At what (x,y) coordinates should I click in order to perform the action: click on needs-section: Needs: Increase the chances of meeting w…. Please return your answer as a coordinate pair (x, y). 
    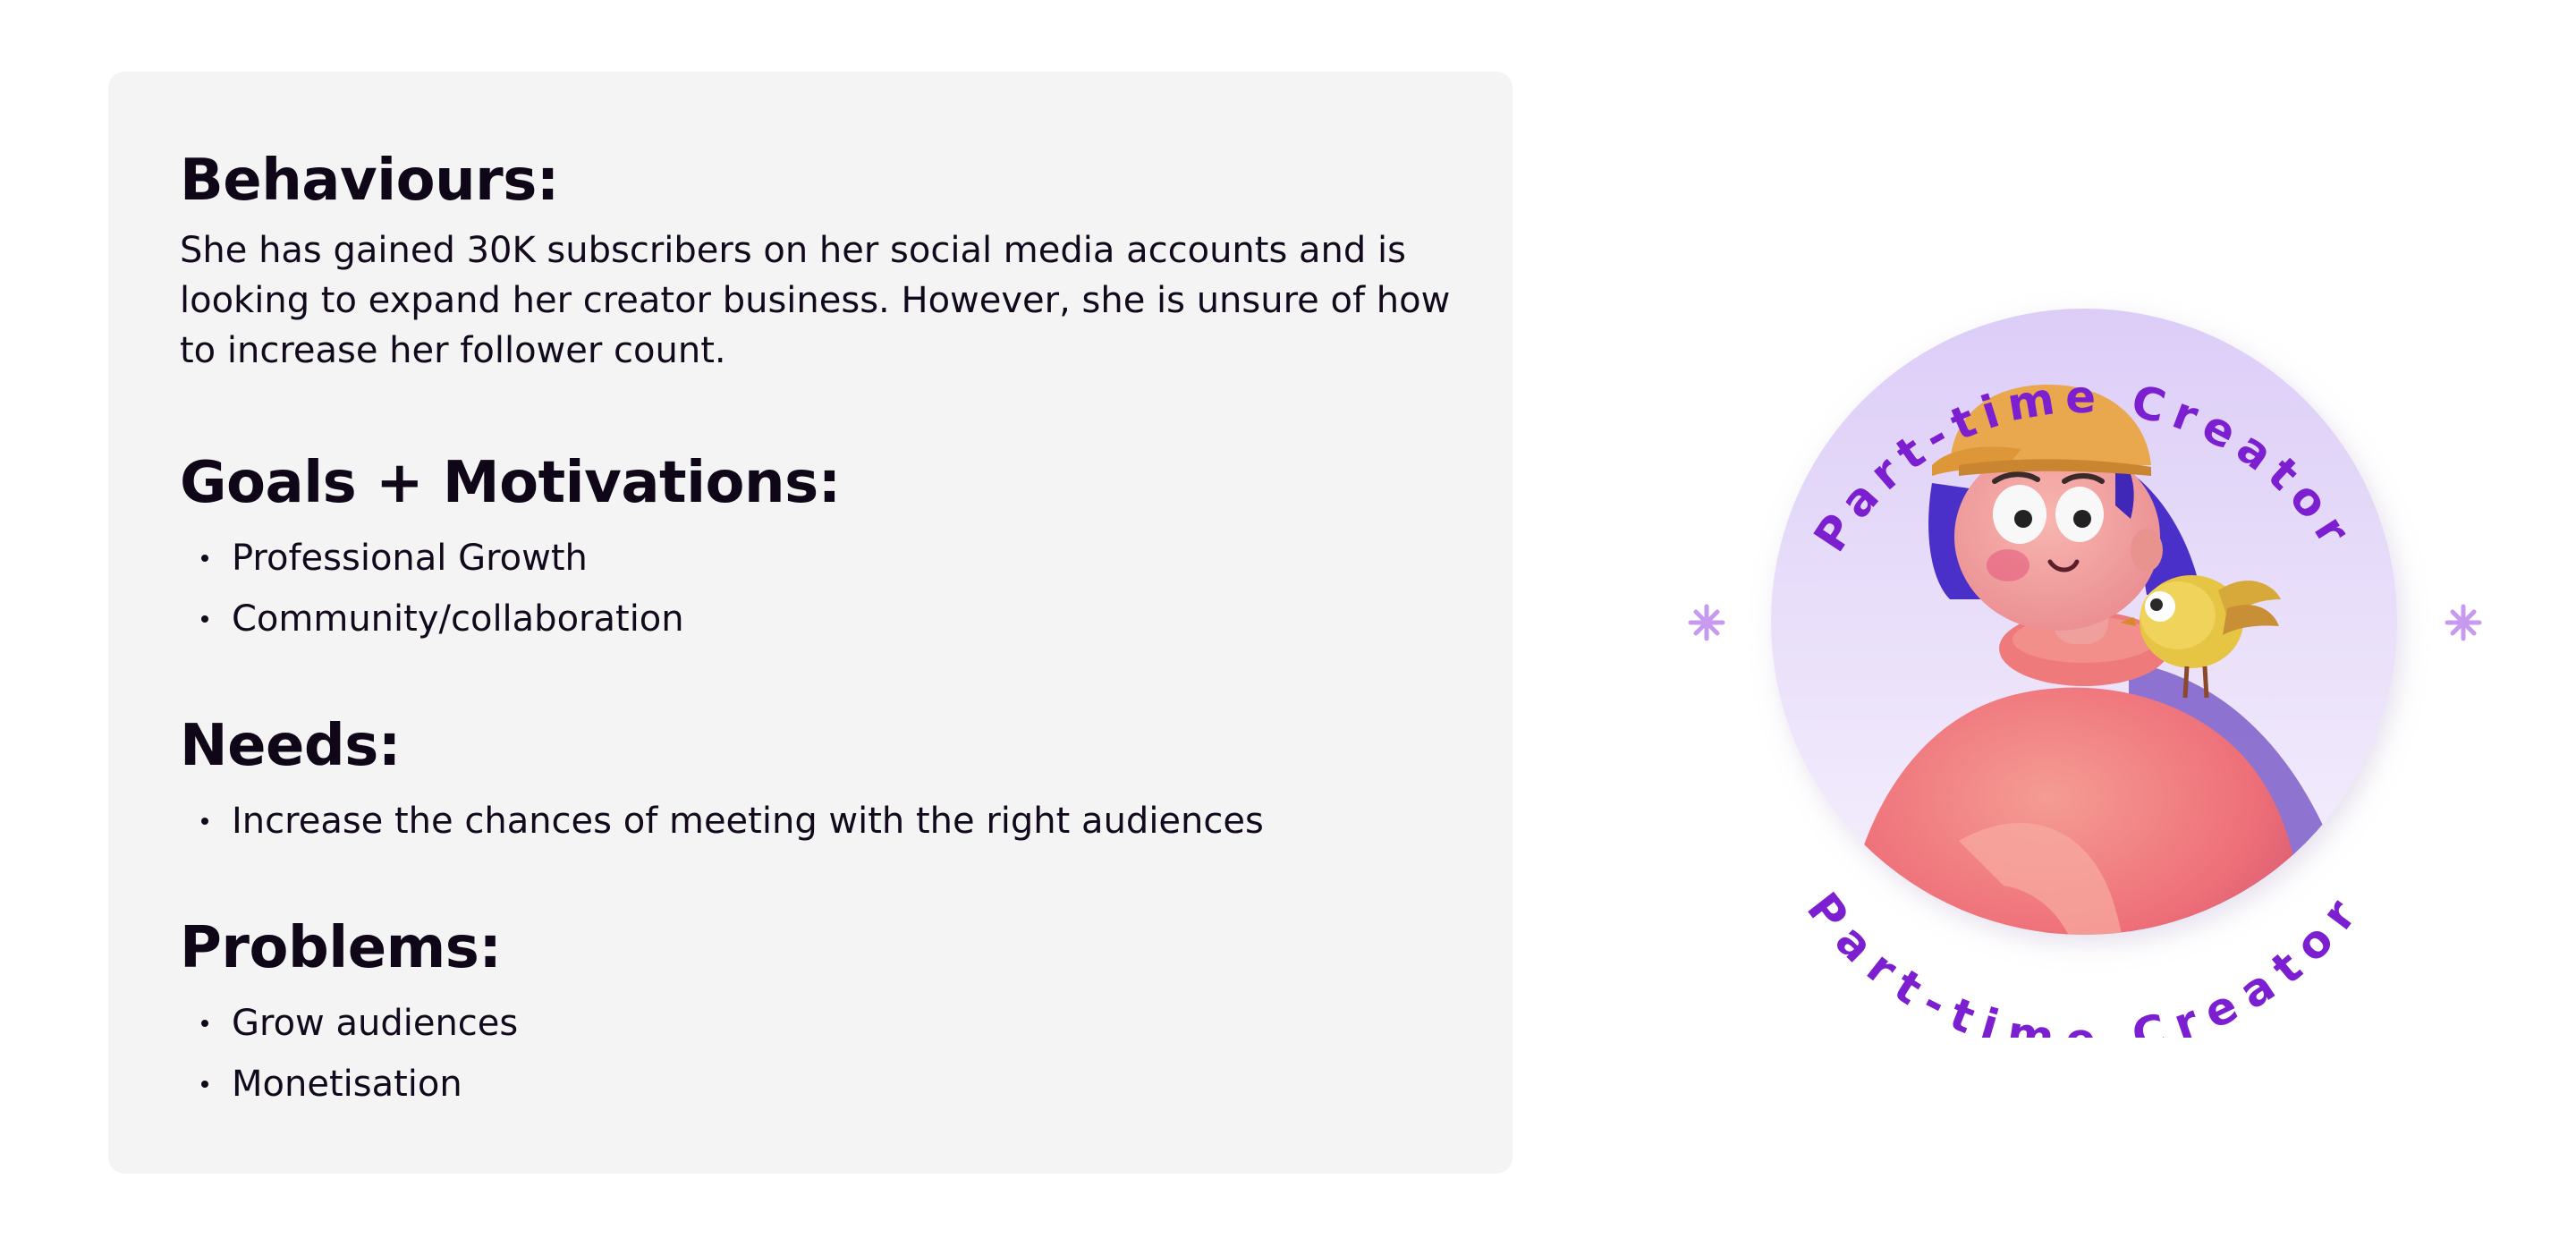
    Looking at the image, I should click on (722, 784).